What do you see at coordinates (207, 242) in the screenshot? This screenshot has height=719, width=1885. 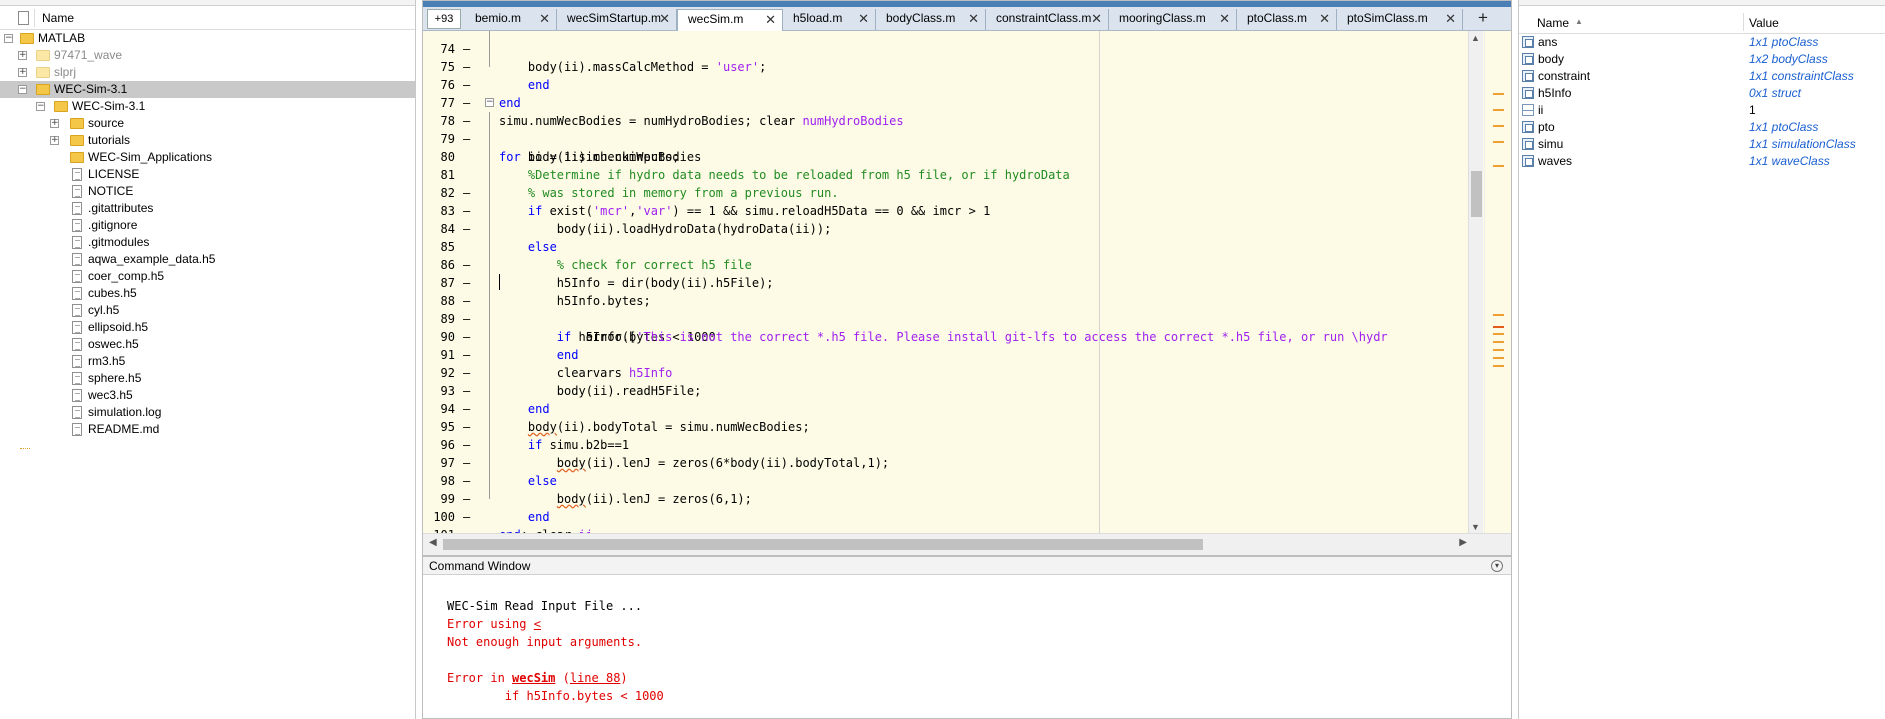 I see `file-item: .gitmodules` at bounding box center [207, 242].